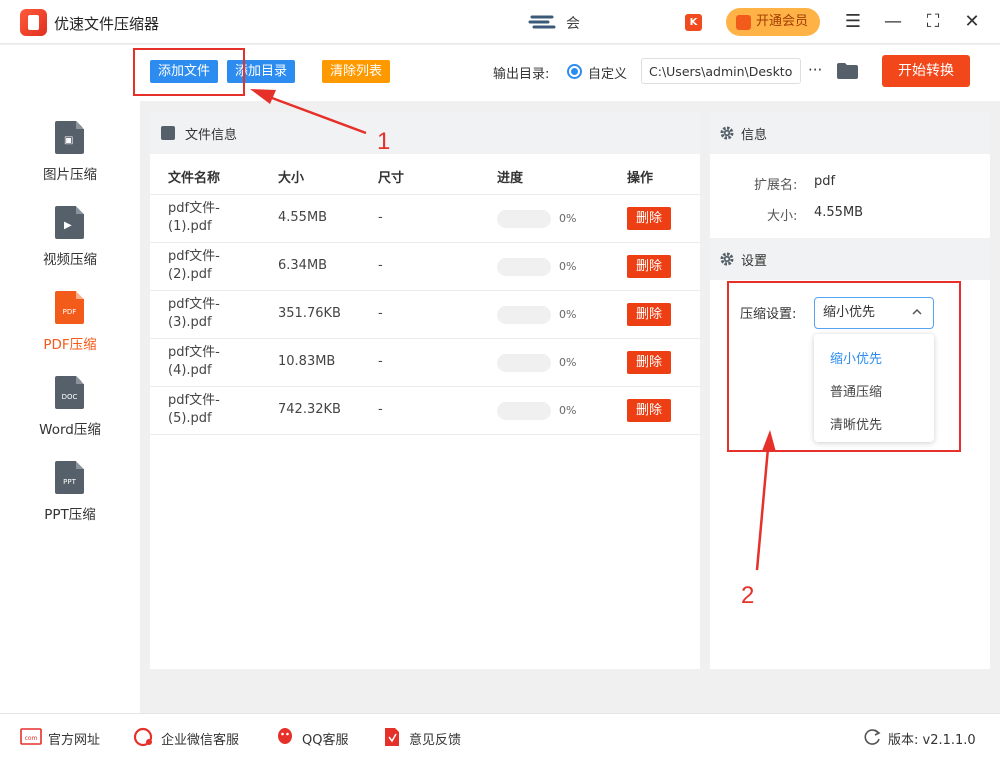 Image resolution: width=1000 pixels, height=760 pixels. What do you see at coordinates (391, 178) in the screenshot?
I see `column-header-dimensions: 尺寸` at bounding box center [391, 178].